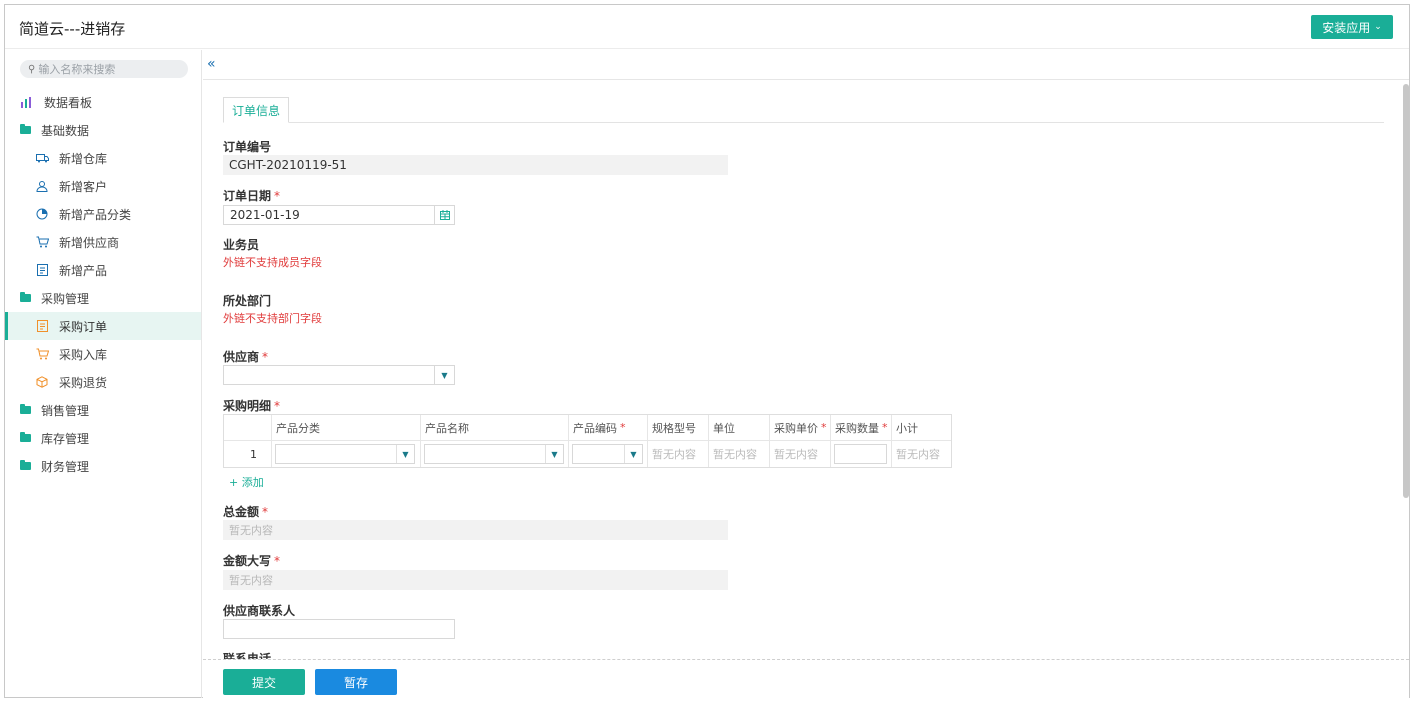 Image resolution: width=1414 pixels, height=702 pixels. What do you see at coordinates (272, 318) in the screenshot?
I see `department-warning: 外链不支持部门字段` at bounding box center [272, 318].